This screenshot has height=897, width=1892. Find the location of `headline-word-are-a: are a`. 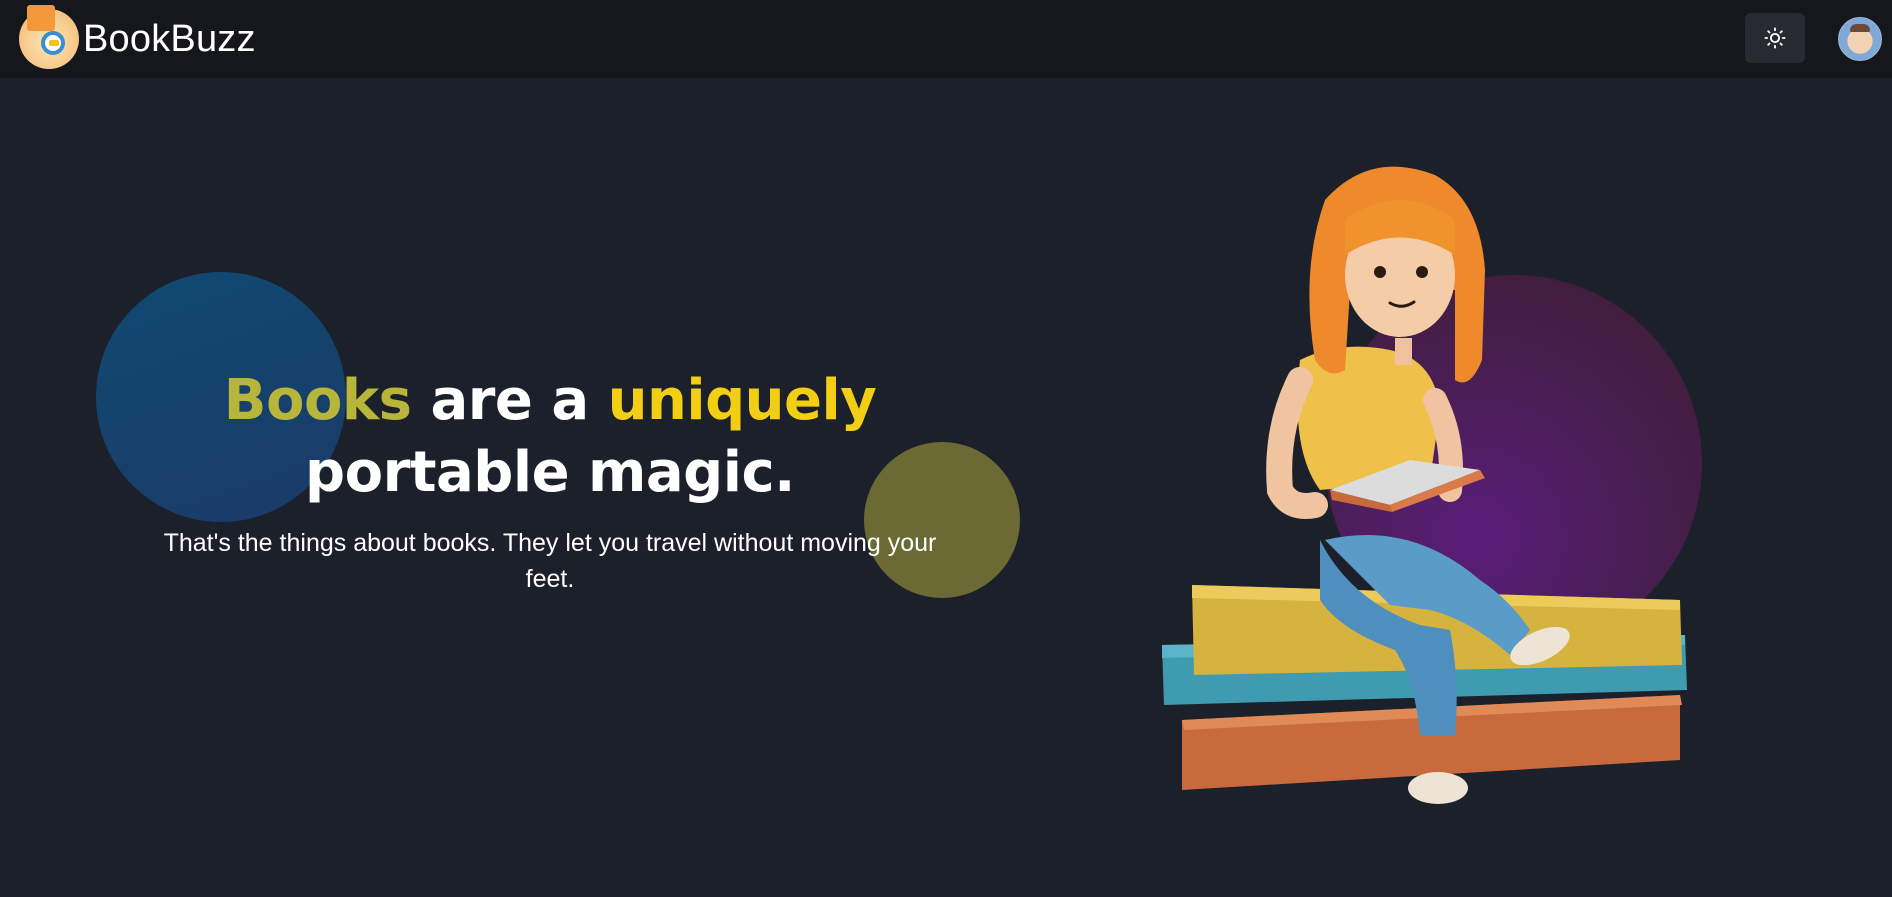

headline-word-are-a: are a is located at coordinates (509, 400).